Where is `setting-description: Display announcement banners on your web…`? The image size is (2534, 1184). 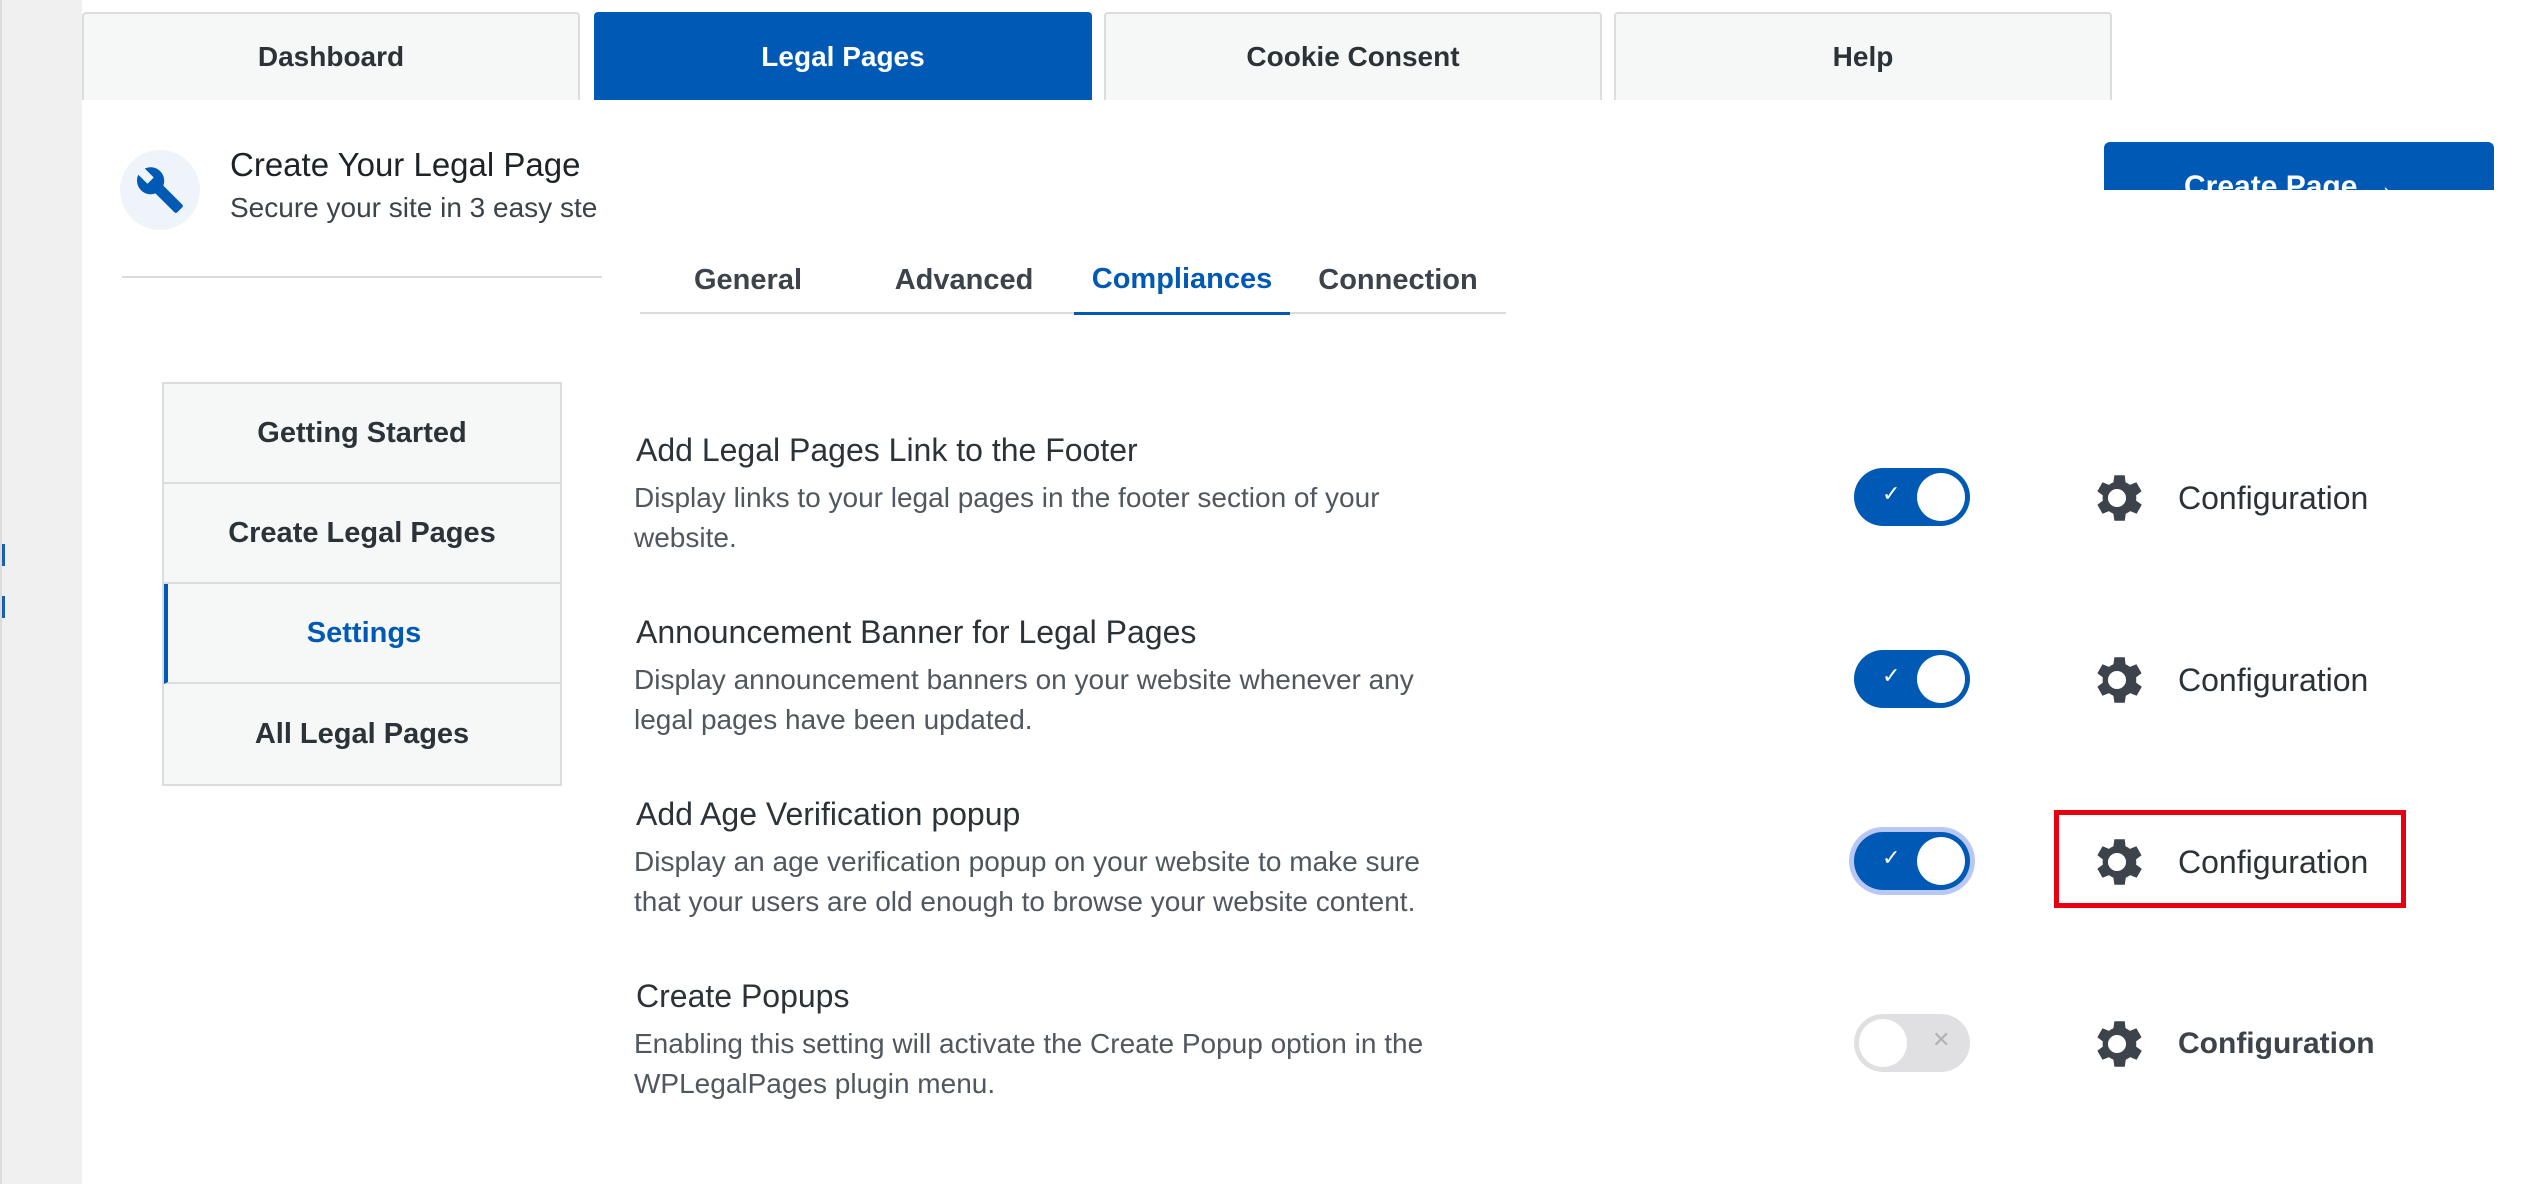
setting-description: Display announcement banners on your web… is located at coordinates (1024, 699).